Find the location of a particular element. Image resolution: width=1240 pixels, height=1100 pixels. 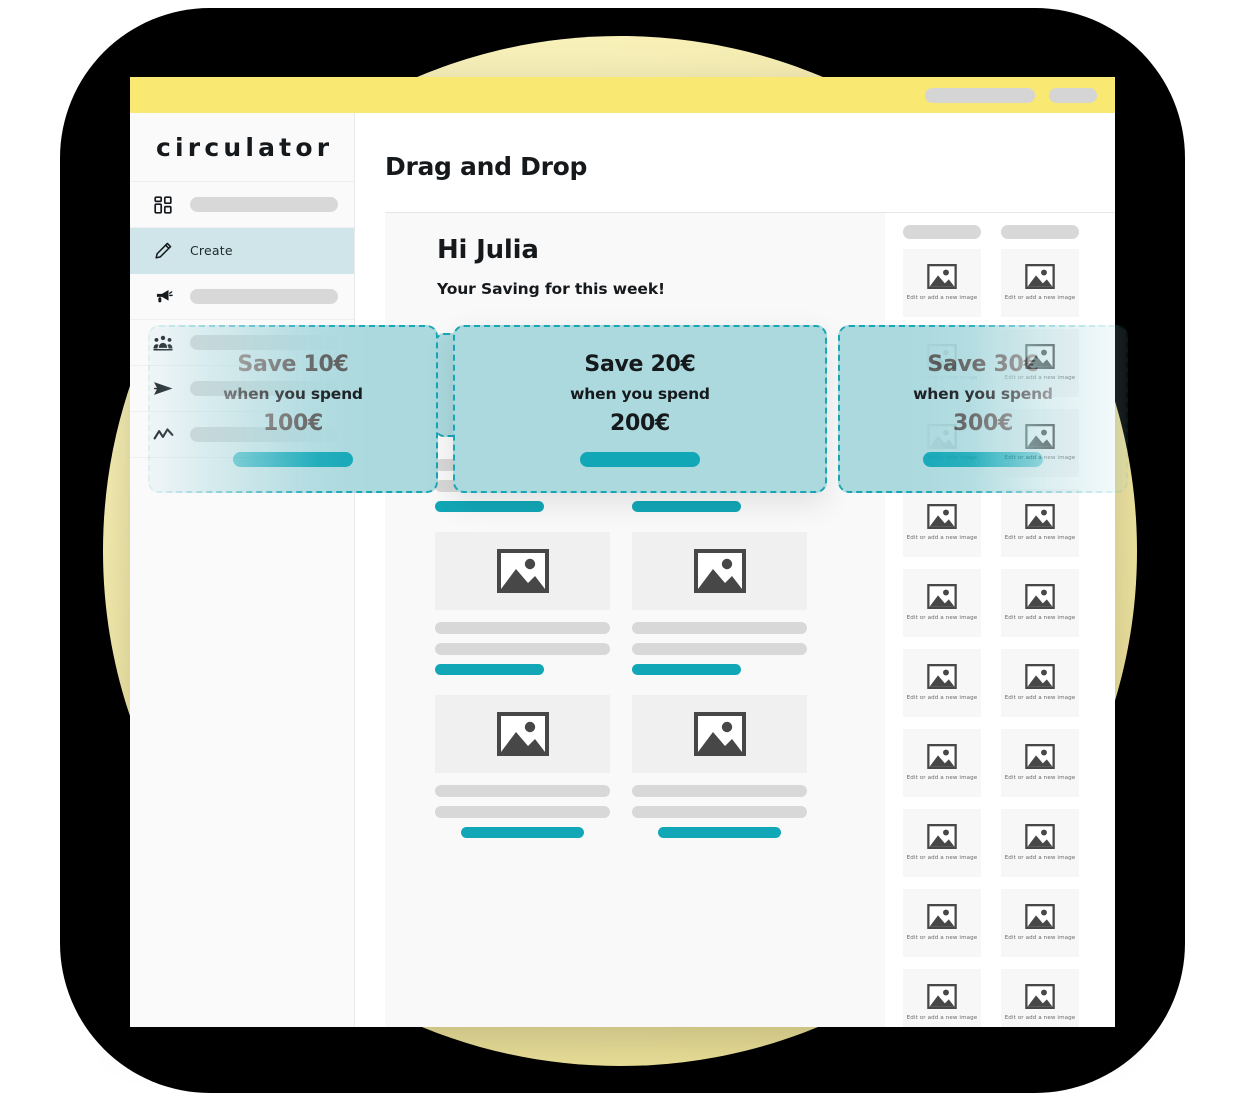

topbar-placeholder-wide is located at coordinates (980, 95).